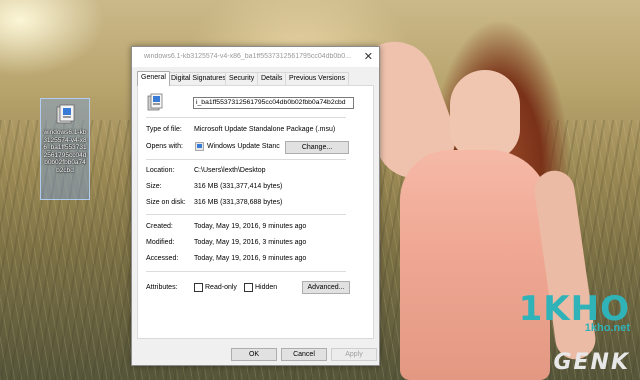  I want to click on wallpaper-figure-face, so click(485, 115).